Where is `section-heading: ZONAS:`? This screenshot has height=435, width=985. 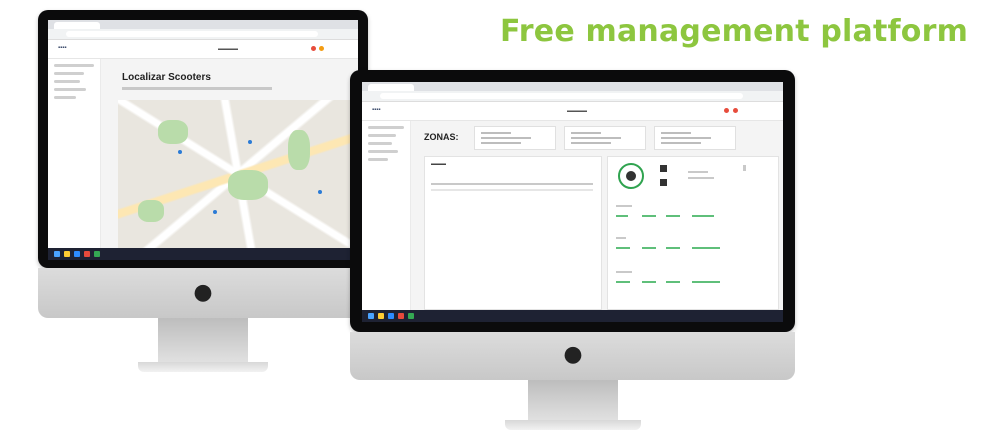
section-heading: ZONAS: is located at coordinates (441, 137).